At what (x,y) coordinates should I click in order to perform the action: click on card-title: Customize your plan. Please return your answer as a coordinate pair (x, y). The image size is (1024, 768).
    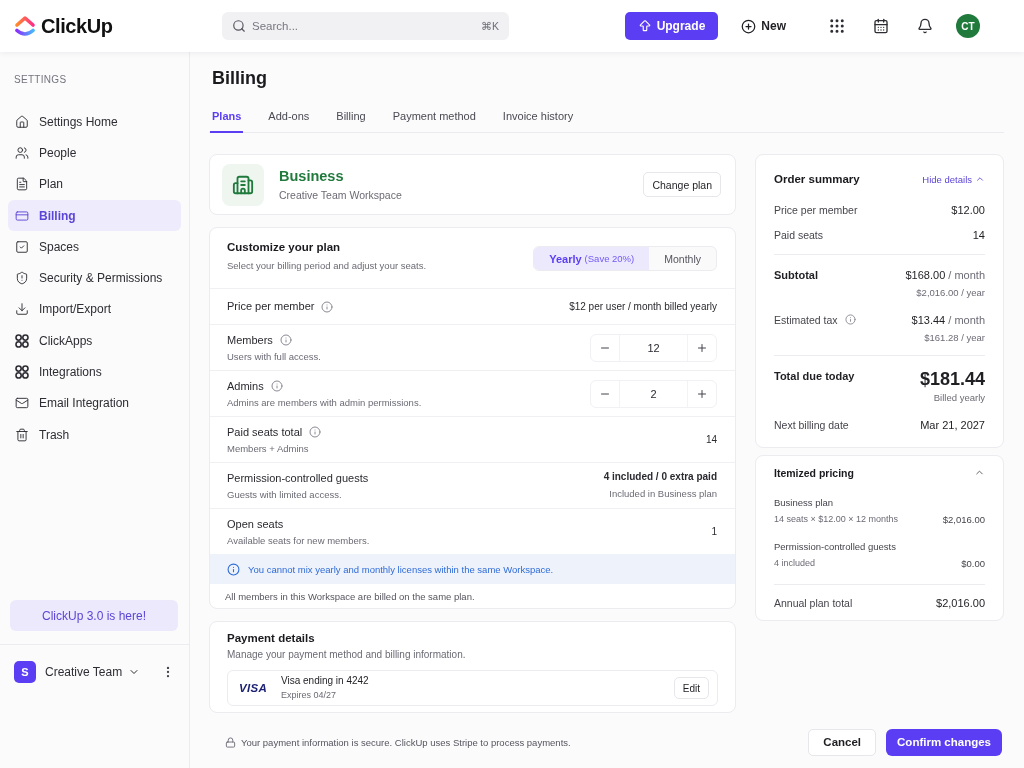
    Looking at the image, I should click on (284, 247).